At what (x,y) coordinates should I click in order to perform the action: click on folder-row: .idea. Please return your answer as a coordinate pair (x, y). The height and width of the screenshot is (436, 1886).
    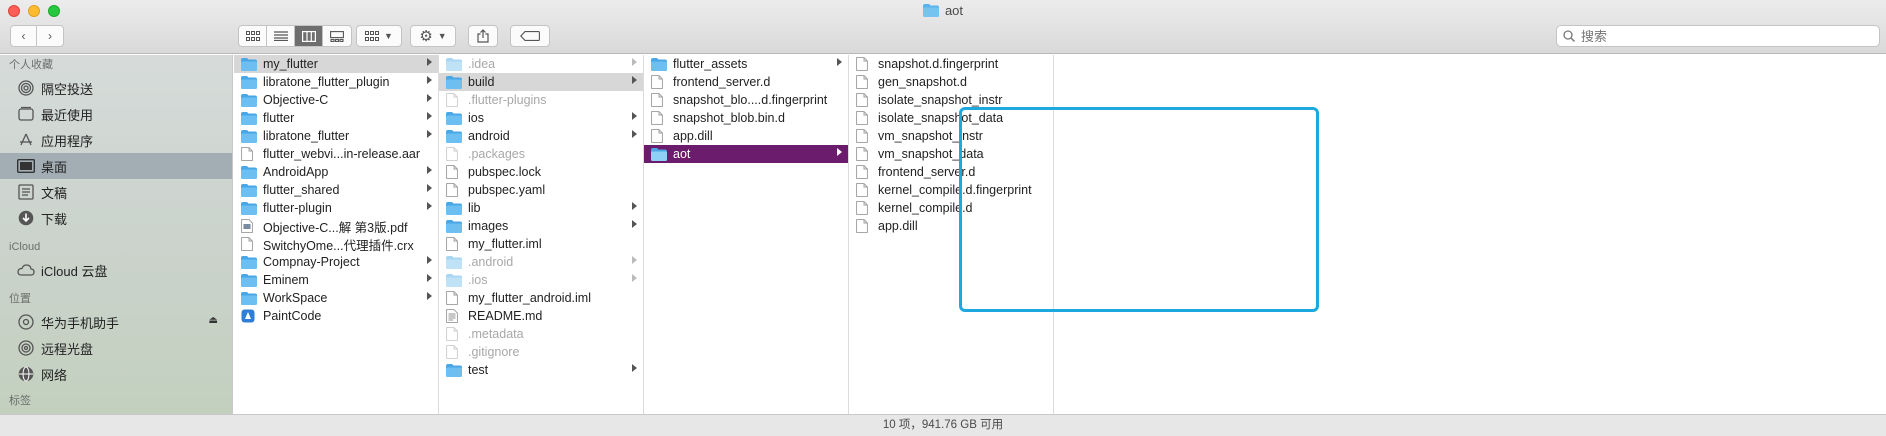
    Looking at the image, I should click on (541, 64).